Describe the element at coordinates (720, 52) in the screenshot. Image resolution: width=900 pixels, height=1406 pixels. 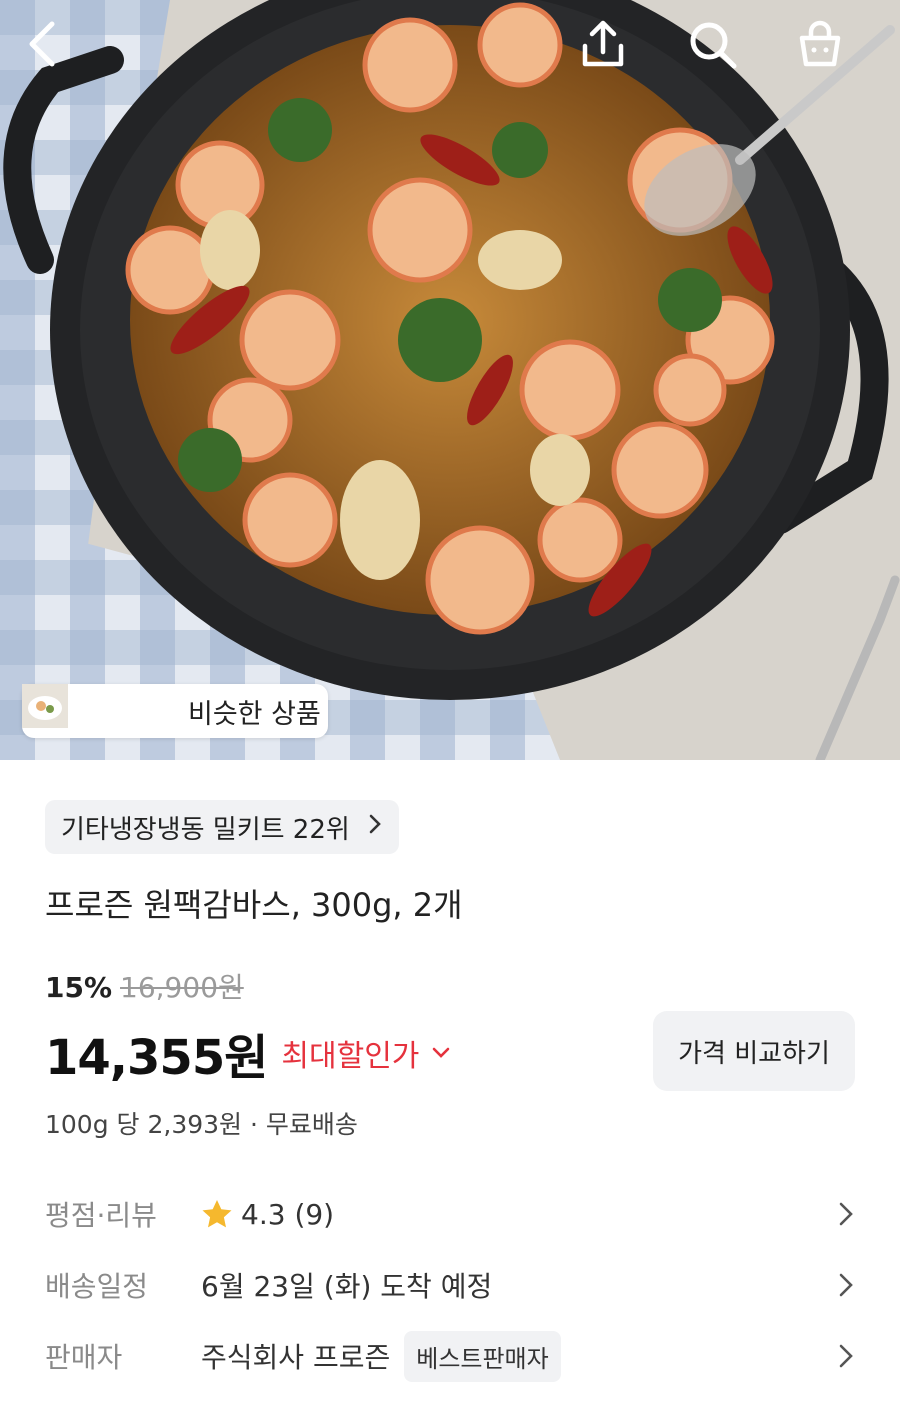
I see `search-button` at that location.